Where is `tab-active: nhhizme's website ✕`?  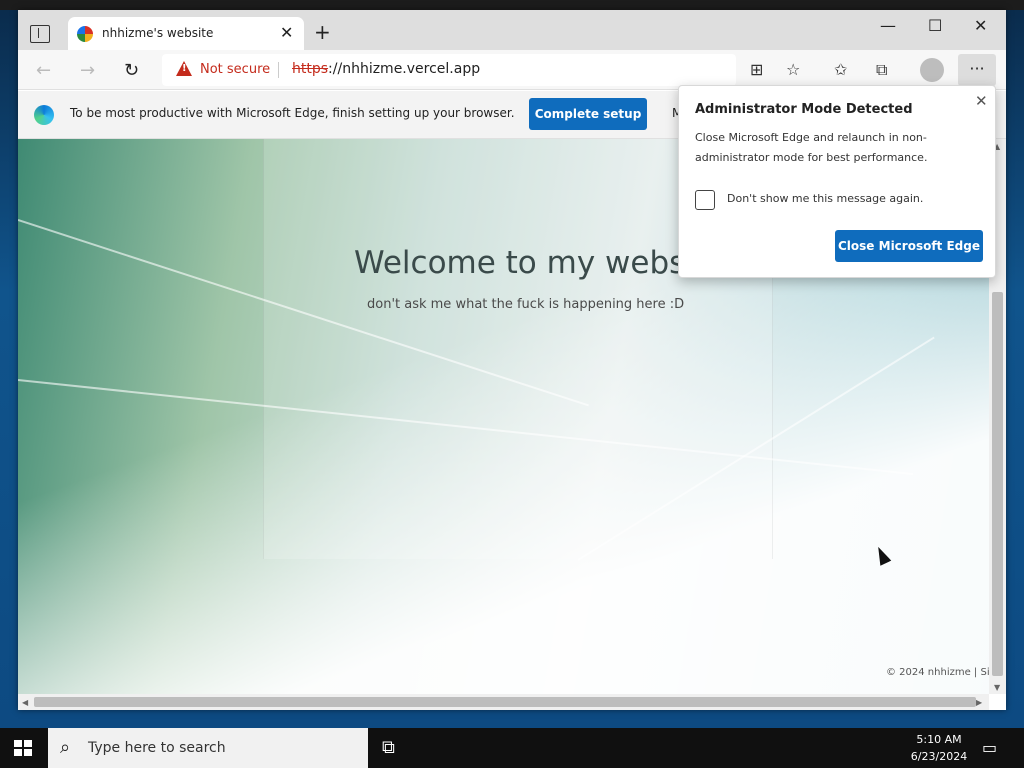
tab-active: nhhizme's website ✕ is located at coordinates (186, 33).